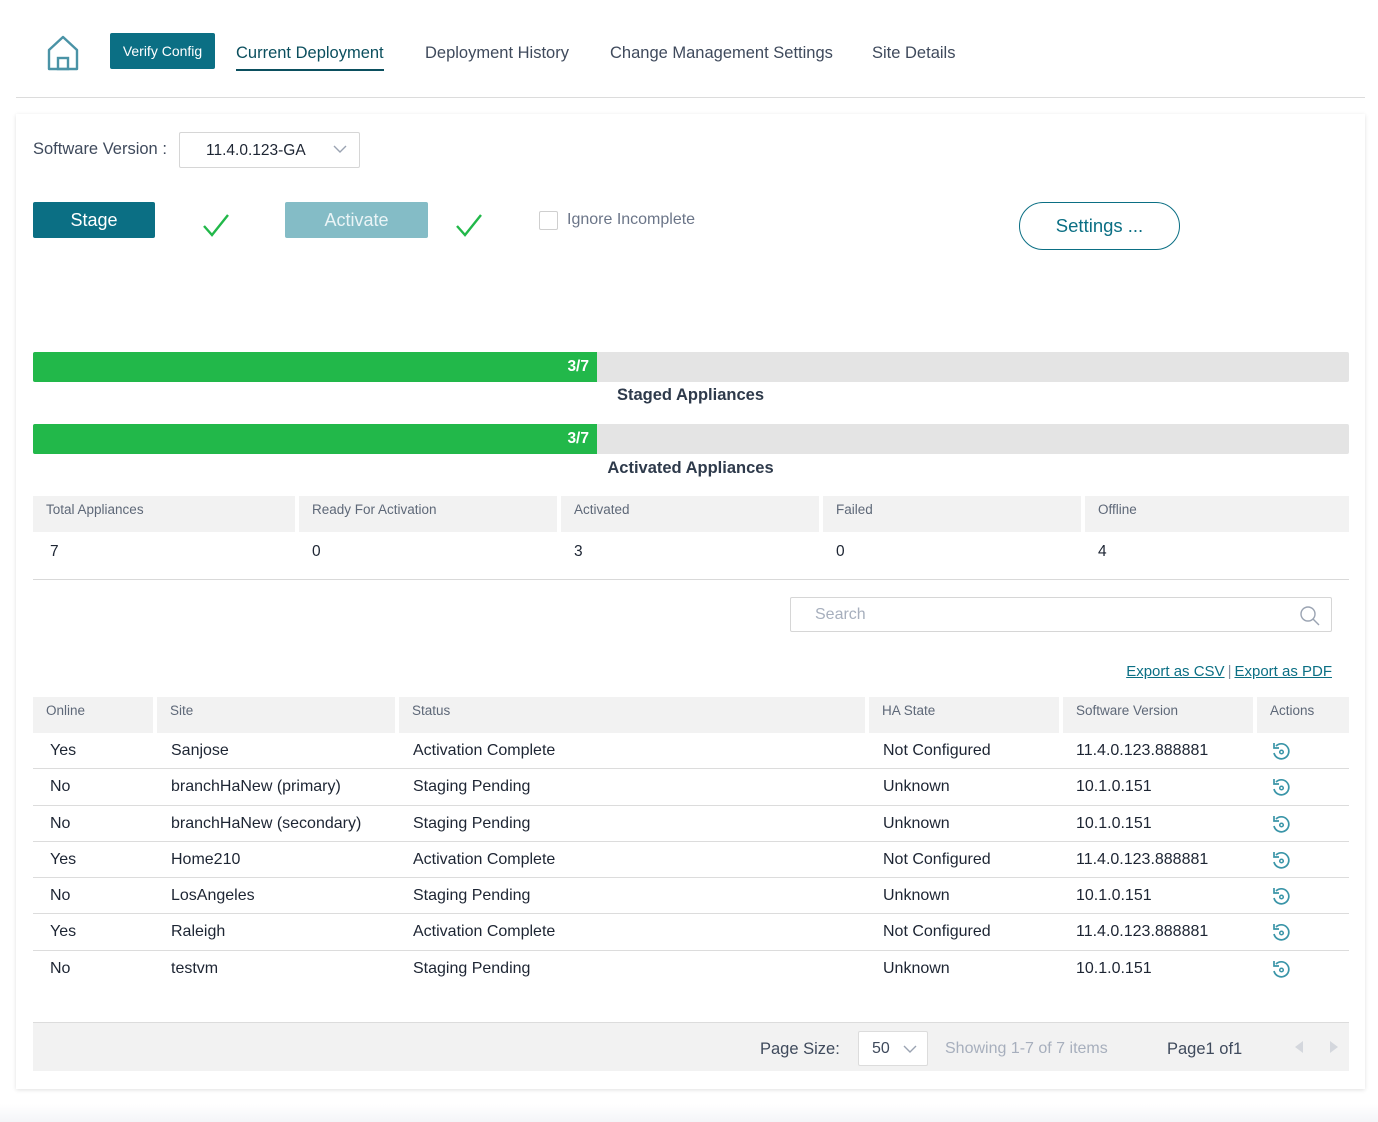  What do you see at coordinates (195, 968) in the screenshot?
I see `cell-site: testvm` at bounding box center [195, 968].